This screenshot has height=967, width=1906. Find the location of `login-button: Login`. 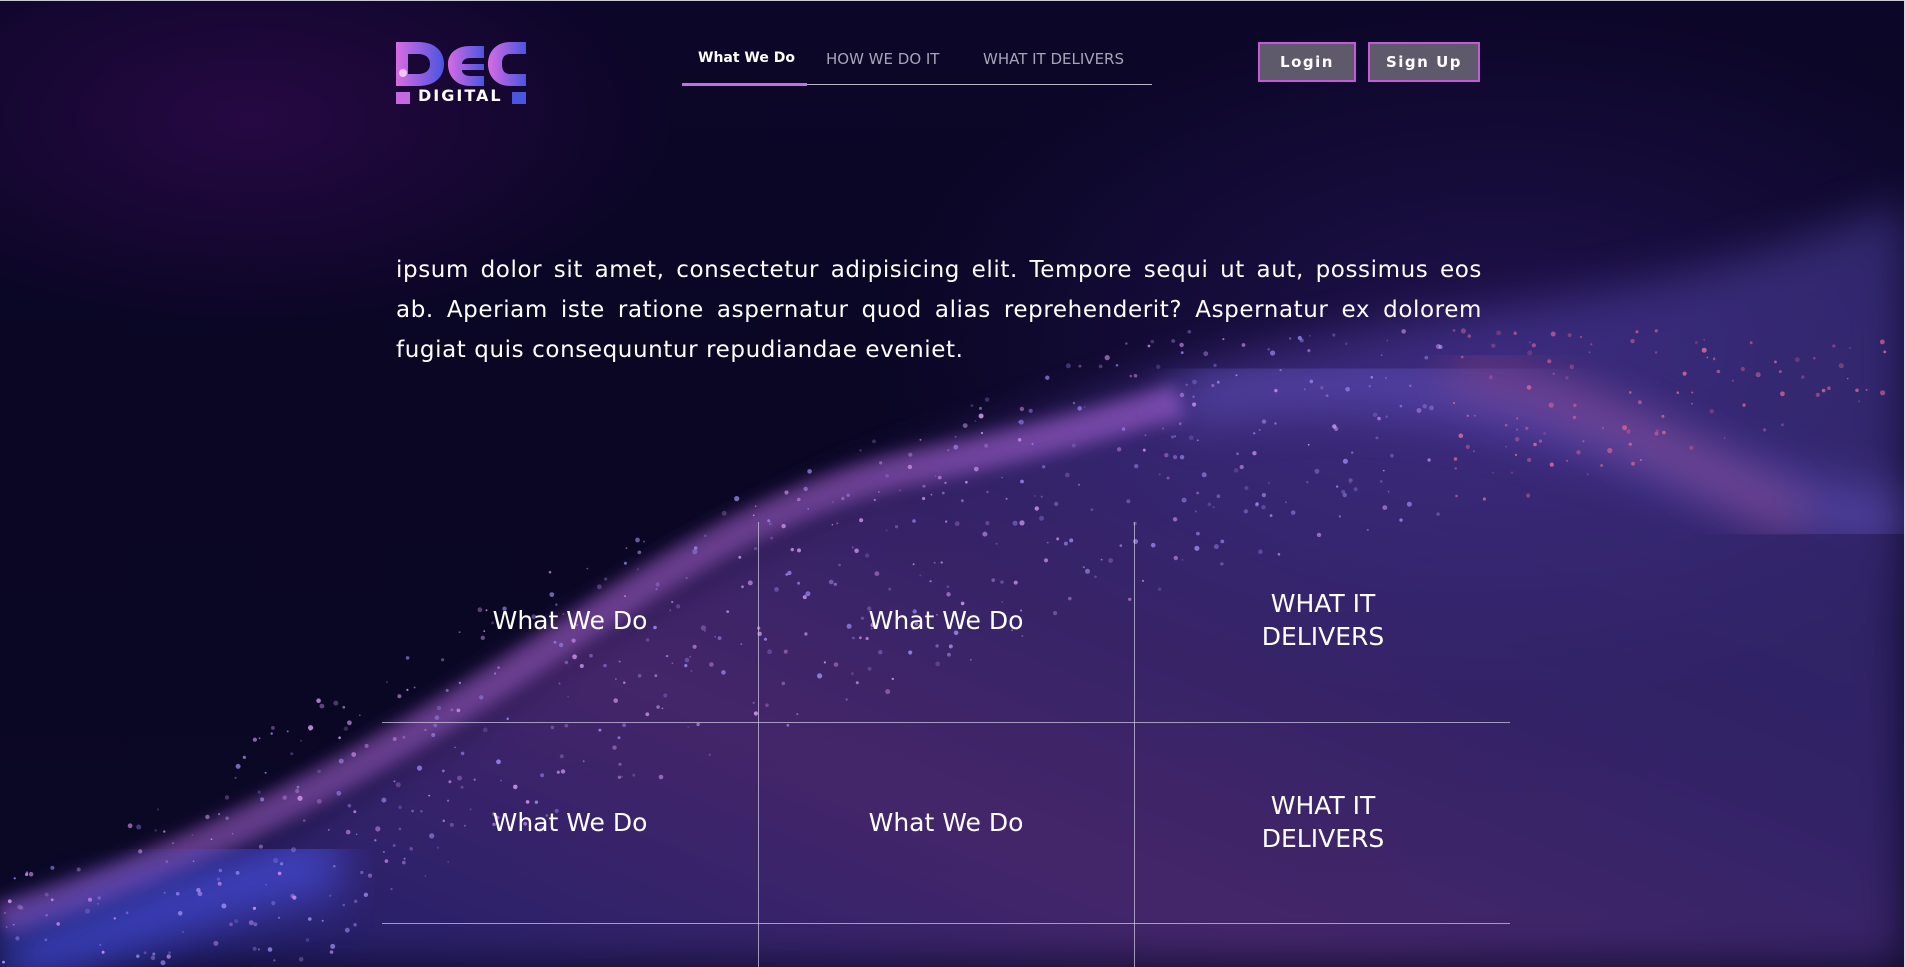

login-button: Login is located at coordinates (1307, 62).